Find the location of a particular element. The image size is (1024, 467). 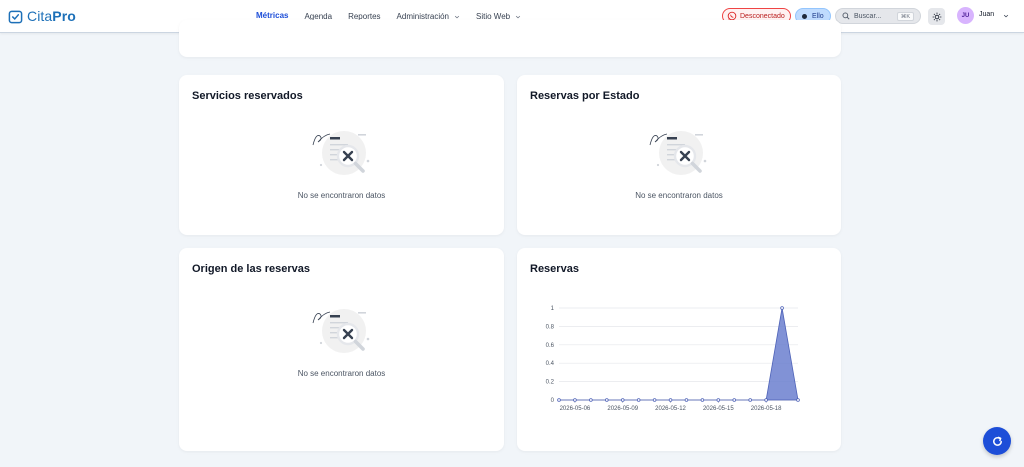

y-tick-label: 1 is located at coordinates (553, 309).